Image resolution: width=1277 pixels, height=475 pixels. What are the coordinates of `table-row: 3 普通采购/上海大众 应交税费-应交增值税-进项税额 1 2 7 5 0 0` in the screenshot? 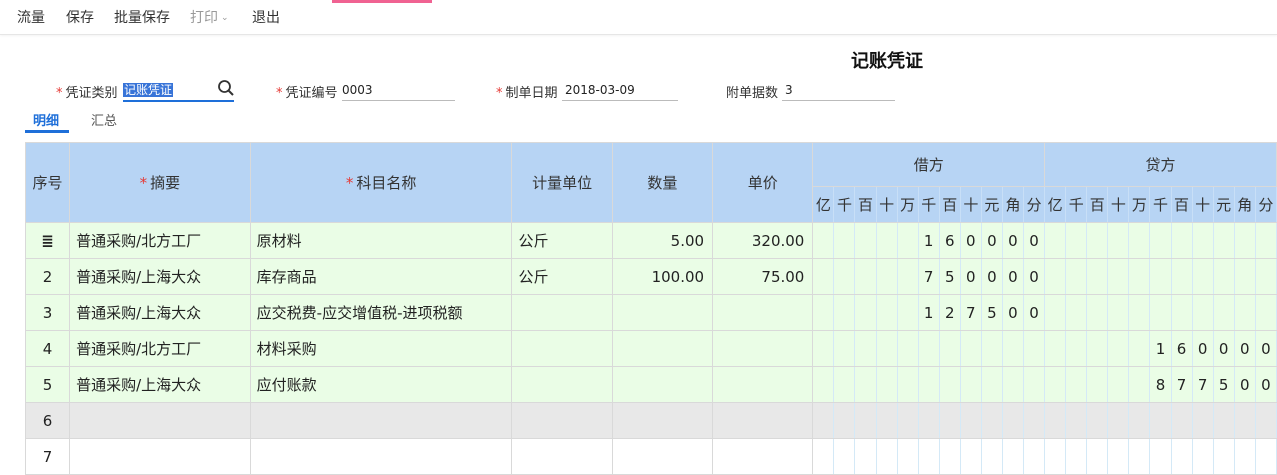 It's located at (650, 312).